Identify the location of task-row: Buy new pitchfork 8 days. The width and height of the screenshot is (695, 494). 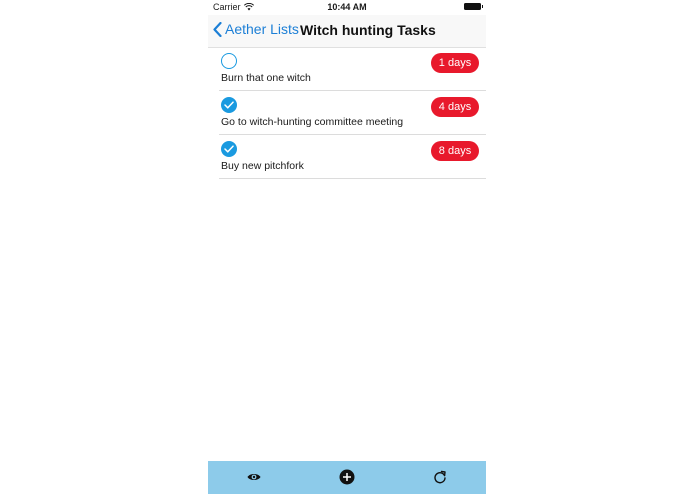
(352, 157).